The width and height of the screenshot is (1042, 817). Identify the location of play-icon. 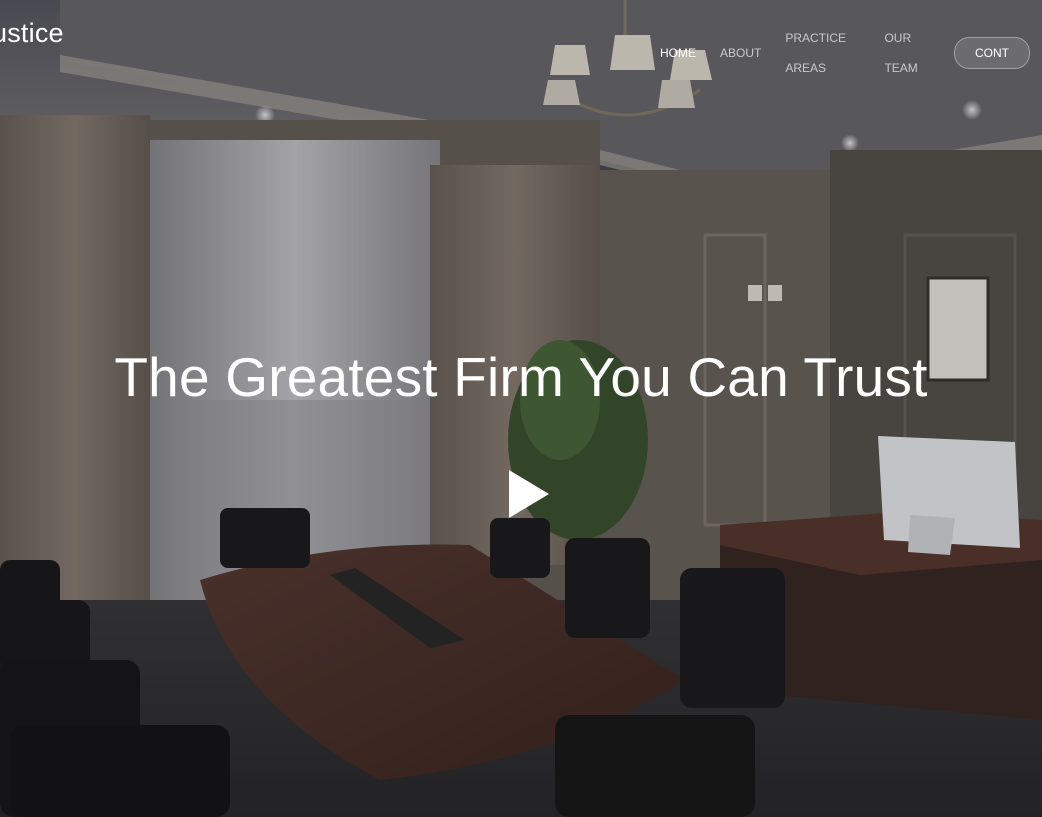
(529, 494).